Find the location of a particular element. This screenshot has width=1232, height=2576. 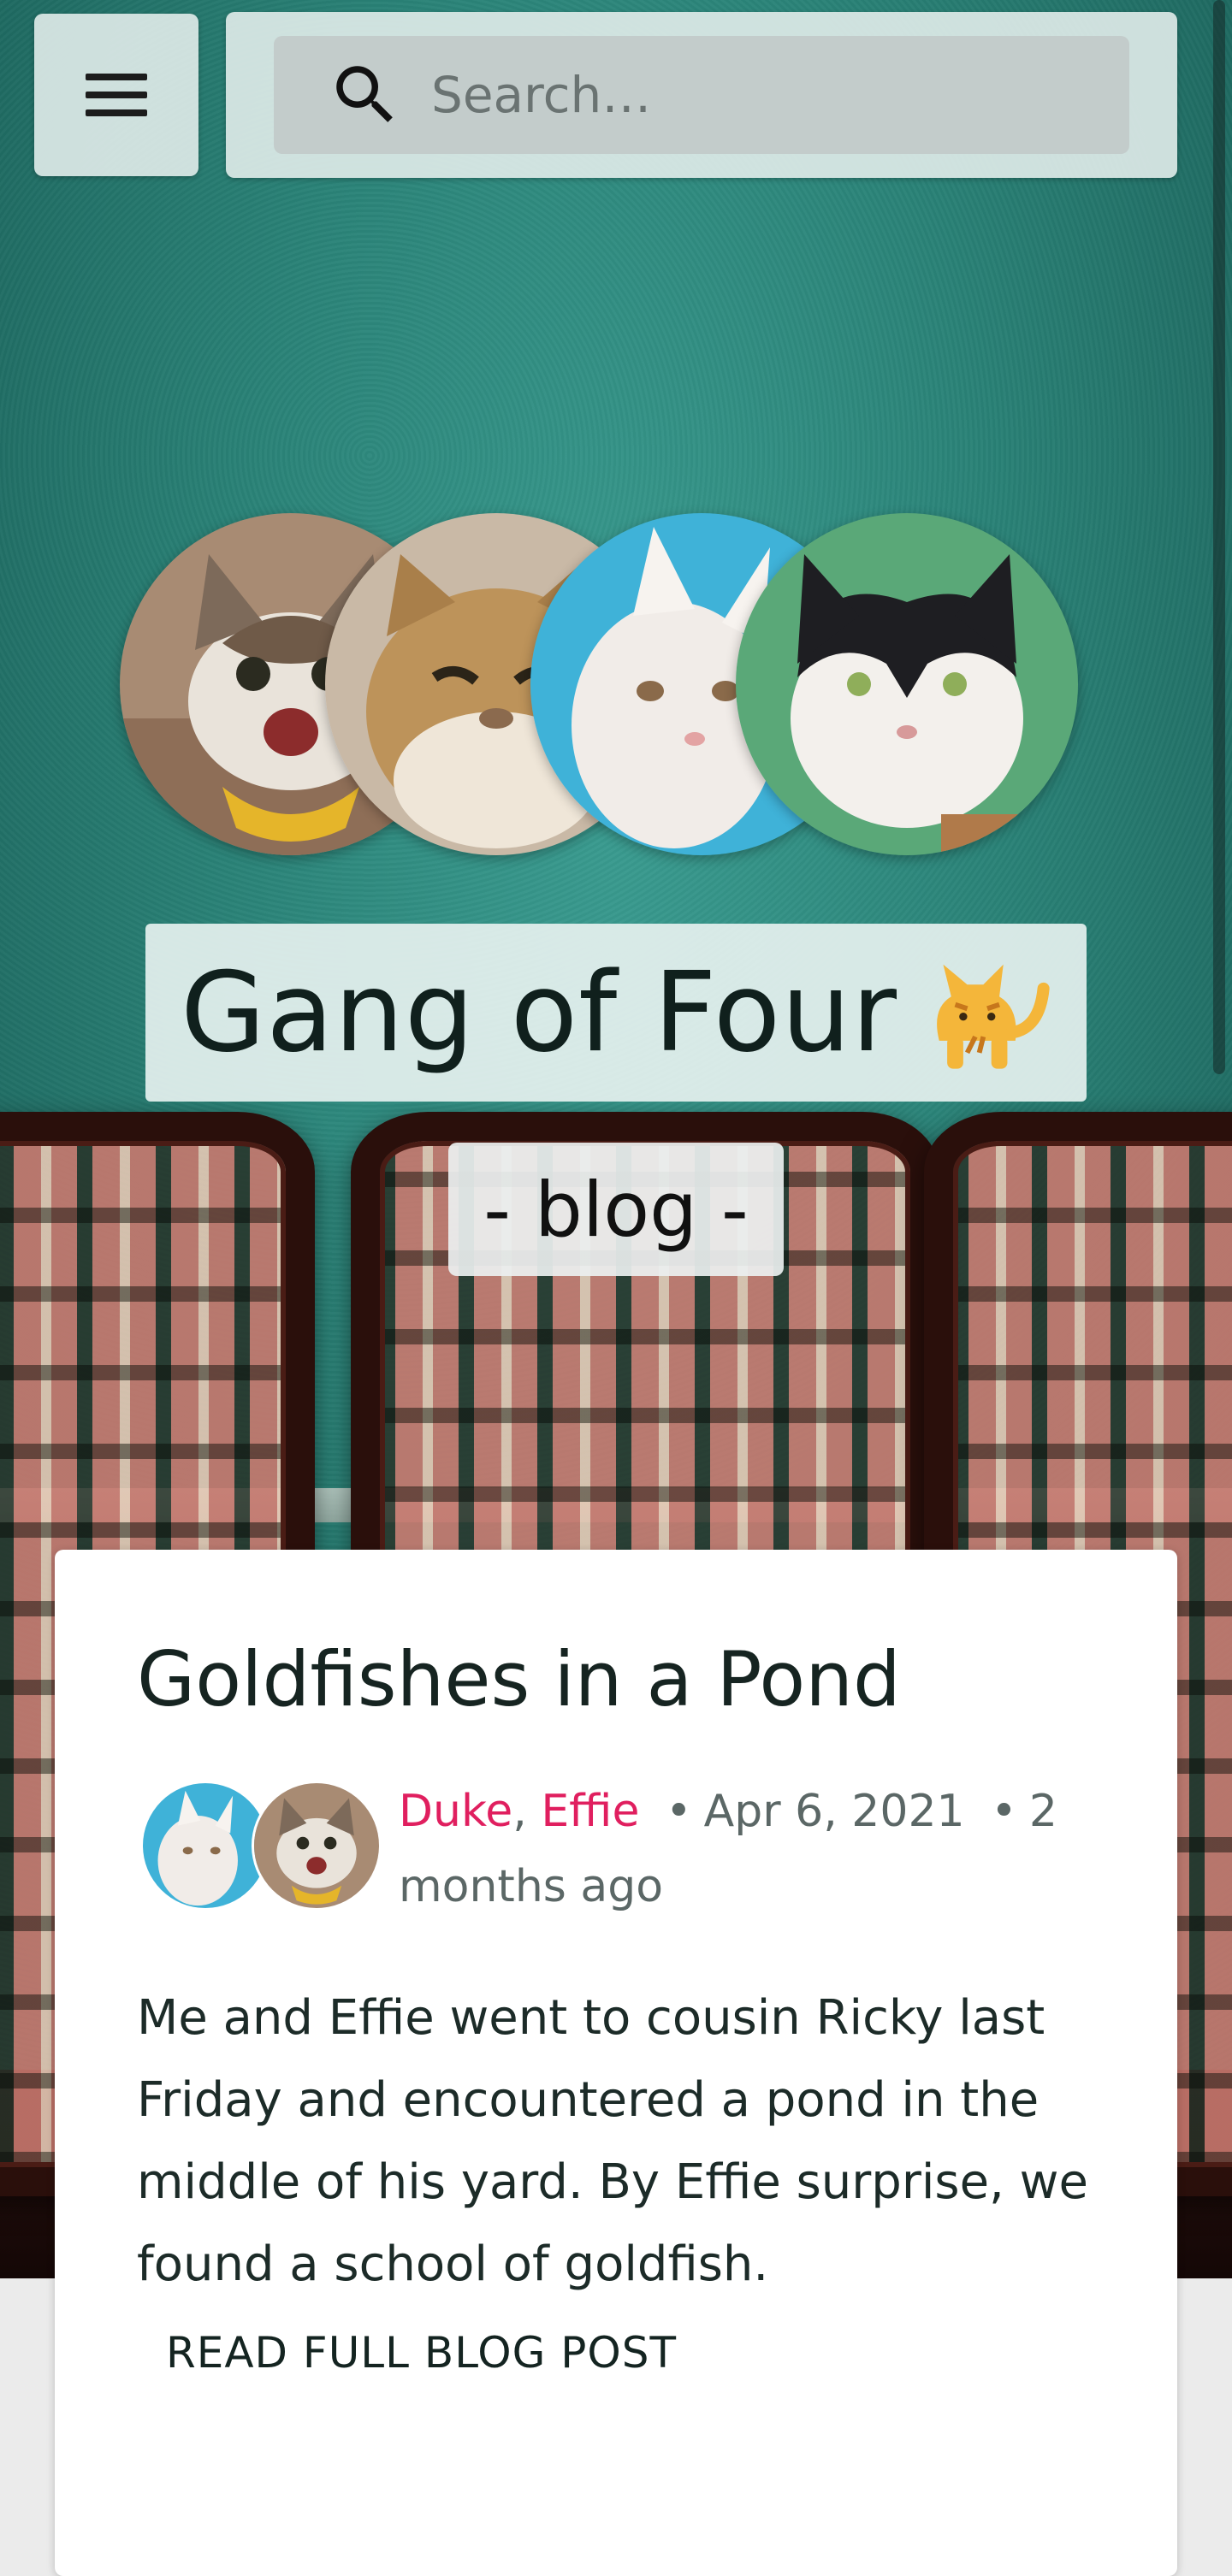

cat-emoji is located at coordinates (993, 1016).